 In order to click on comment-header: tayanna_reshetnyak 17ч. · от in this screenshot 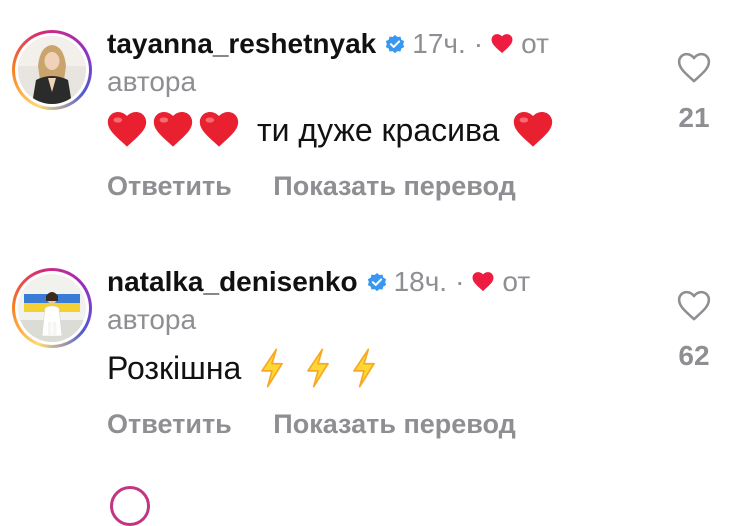, I will do `click(328, 44)`.